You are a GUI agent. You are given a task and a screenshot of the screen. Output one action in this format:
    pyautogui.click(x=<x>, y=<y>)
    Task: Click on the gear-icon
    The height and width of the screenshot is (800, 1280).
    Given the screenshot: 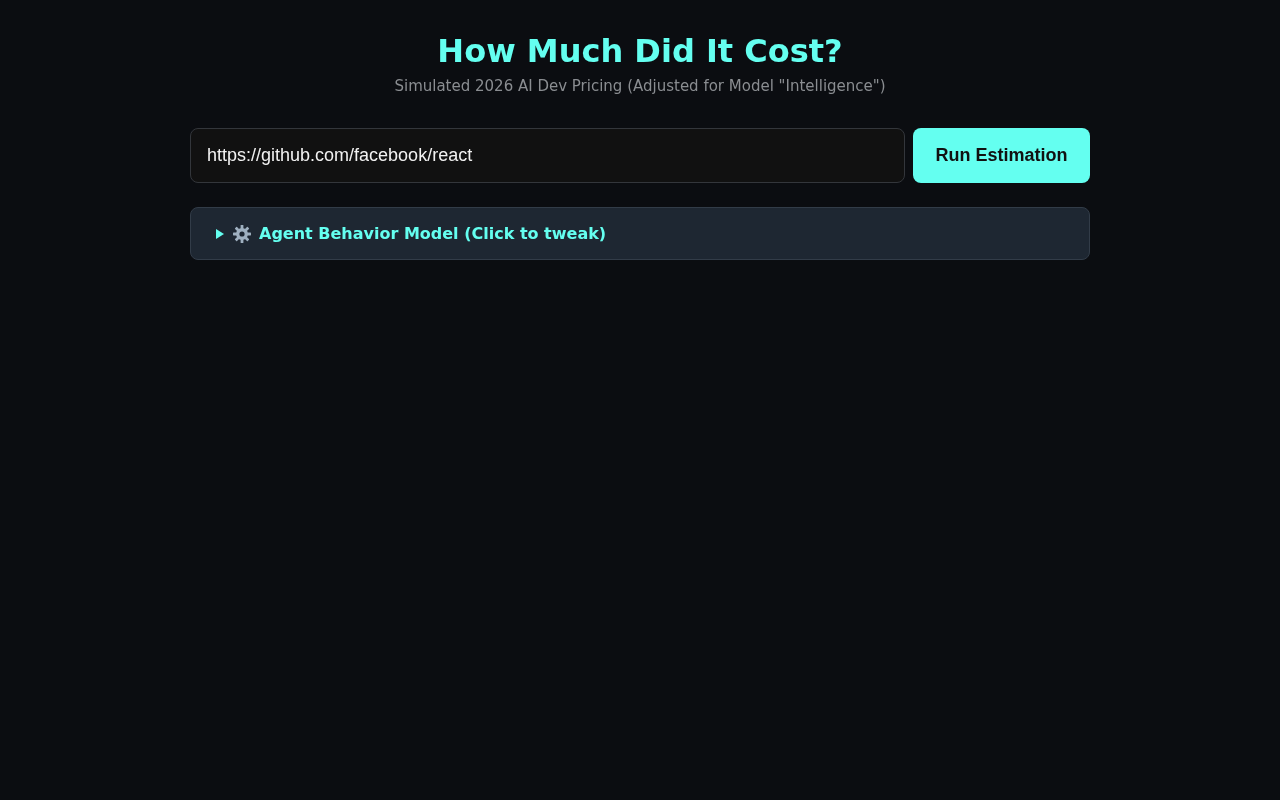 What is the action you would take?
    pyautogui.click(x=242, y=233)
    